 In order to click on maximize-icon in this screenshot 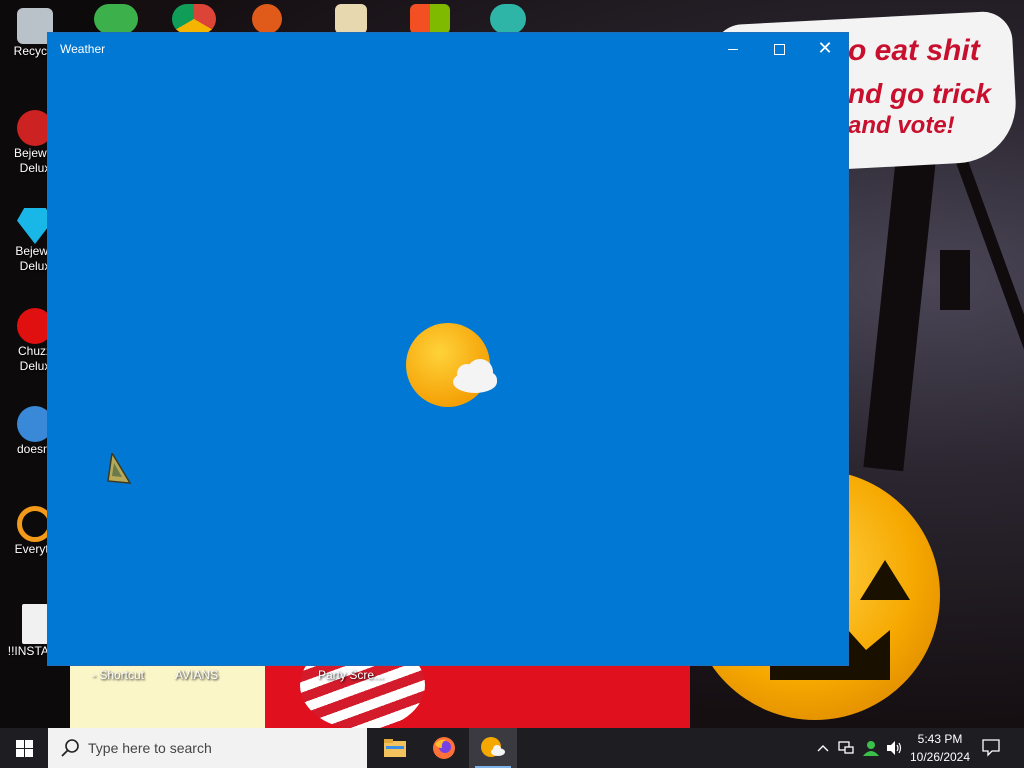, I will do `click(779, 49)`.